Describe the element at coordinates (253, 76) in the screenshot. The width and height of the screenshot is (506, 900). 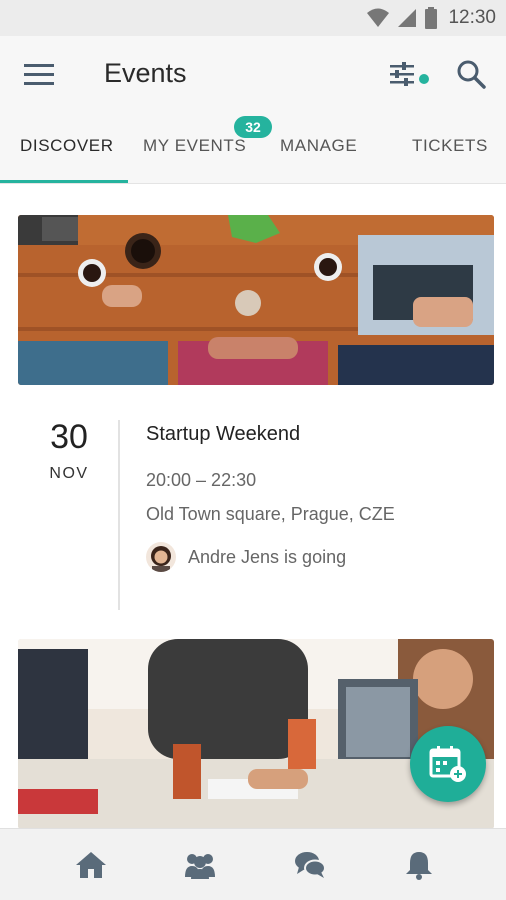
I see `app-bar: Events` at that location.